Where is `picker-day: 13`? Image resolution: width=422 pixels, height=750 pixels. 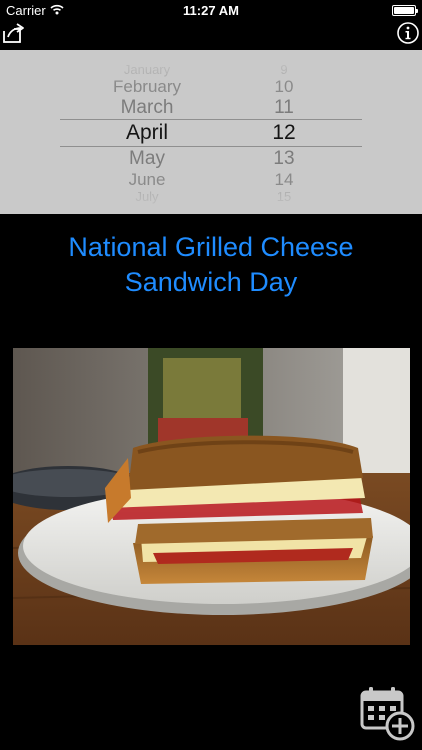
picker-day: 13 is located at coordinates (284, 159).